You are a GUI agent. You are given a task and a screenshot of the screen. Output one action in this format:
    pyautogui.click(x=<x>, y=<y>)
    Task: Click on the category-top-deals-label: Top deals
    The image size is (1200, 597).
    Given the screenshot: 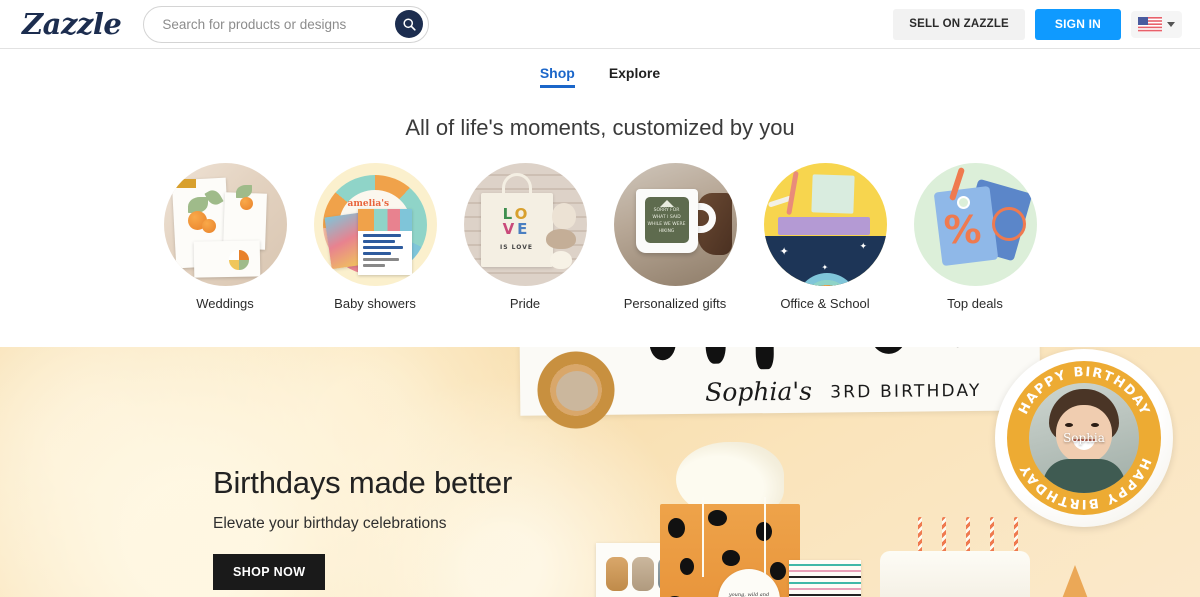 What is the action you would take?
    pyautogui.click(x=975, y=303)
    